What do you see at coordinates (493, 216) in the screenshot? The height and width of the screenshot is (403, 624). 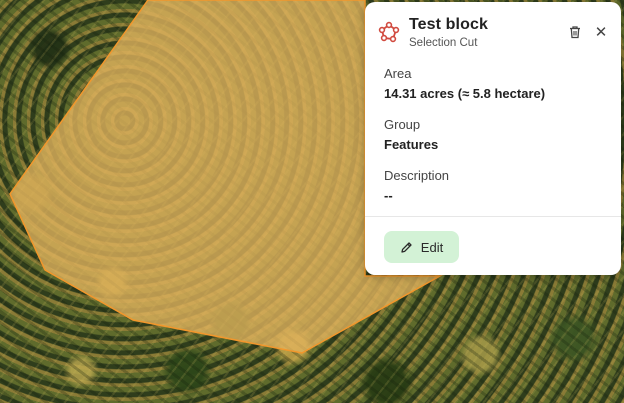 I see `popup-divider` at bounding box center [493, 216].